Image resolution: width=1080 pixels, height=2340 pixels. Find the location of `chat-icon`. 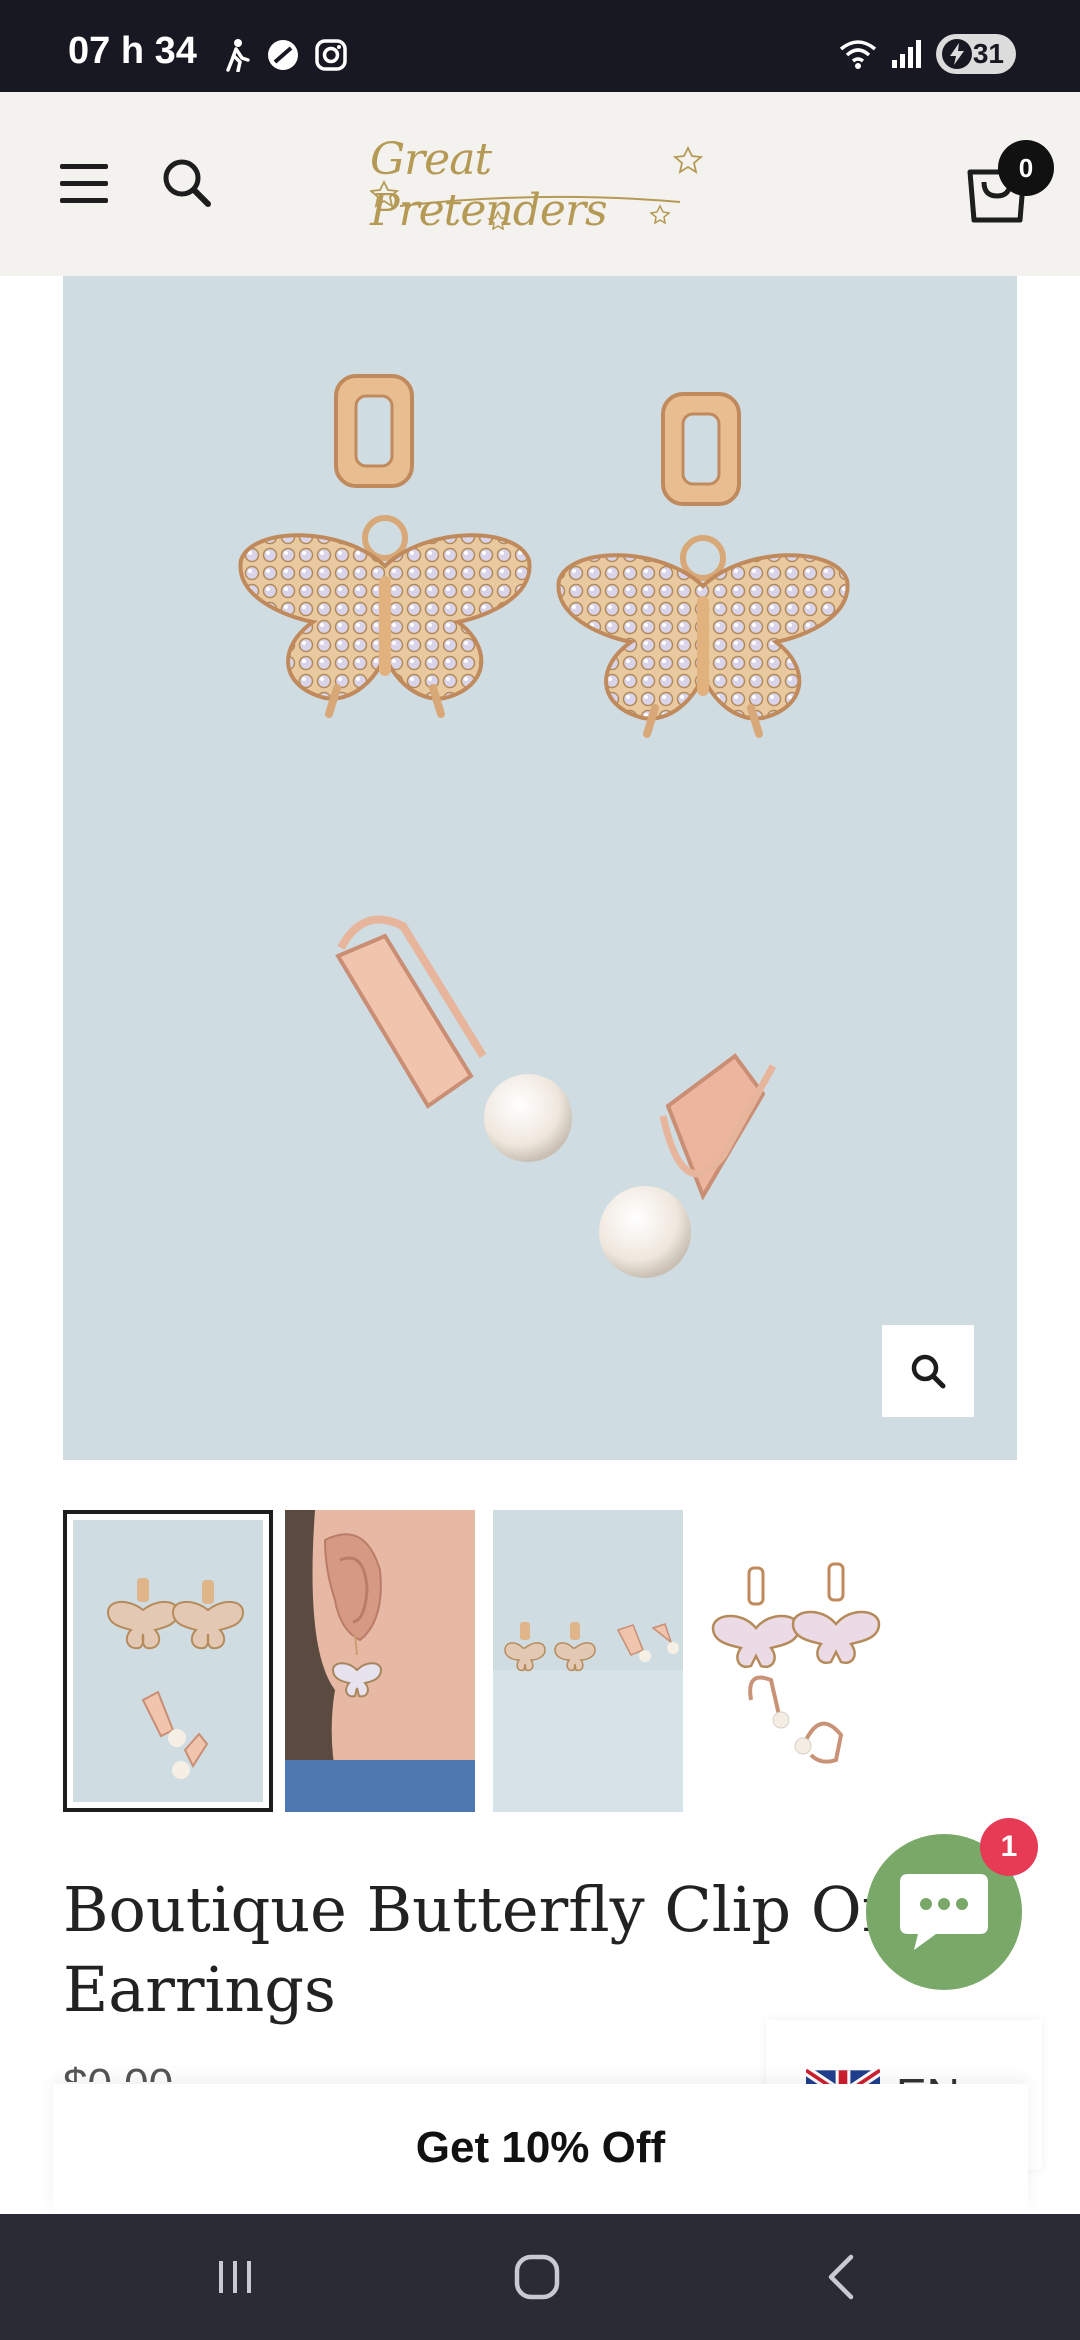

chat-icon is located at coordinates (944, 1912).